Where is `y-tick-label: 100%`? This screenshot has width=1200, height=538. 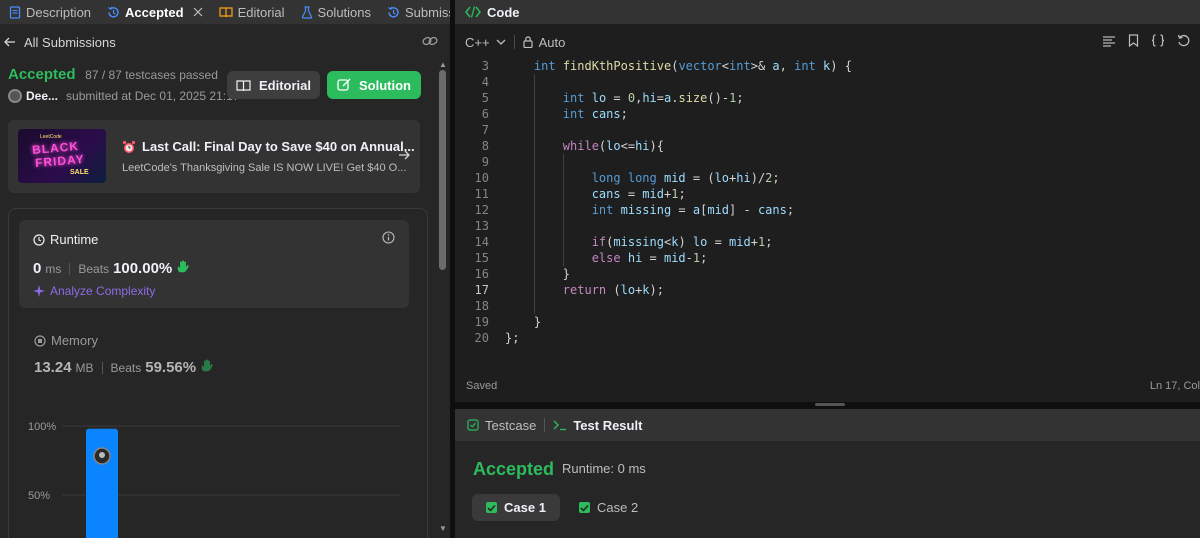 y-tick-label: 100% is located at coordinates (42, 427).